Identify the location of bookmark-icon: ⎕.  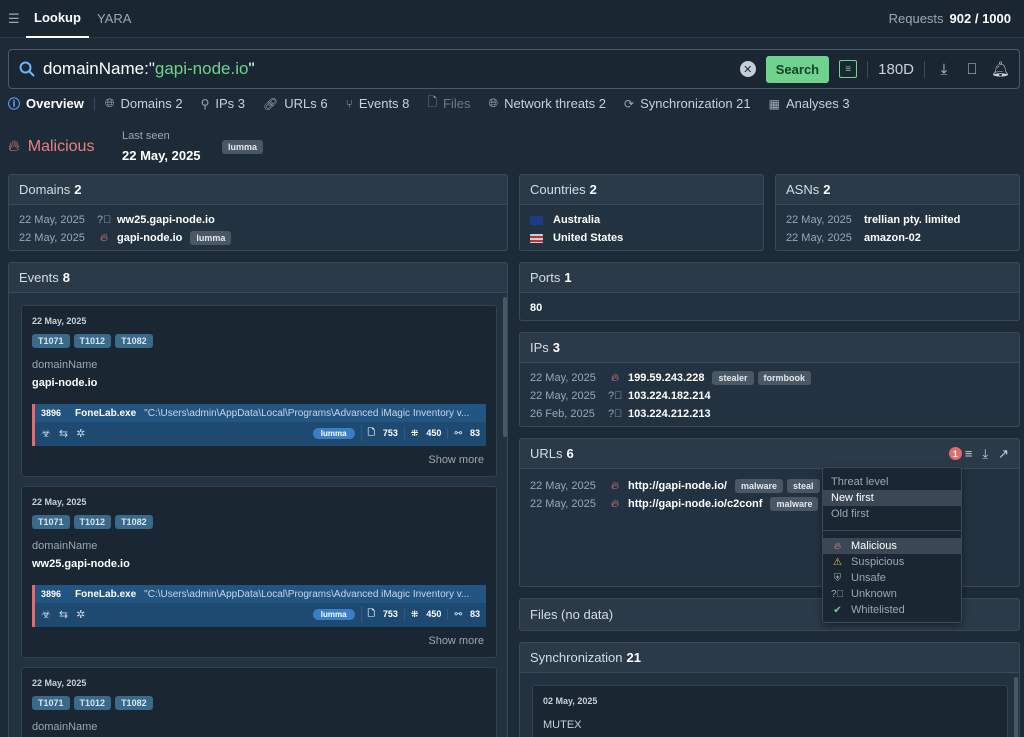
(972, 69).